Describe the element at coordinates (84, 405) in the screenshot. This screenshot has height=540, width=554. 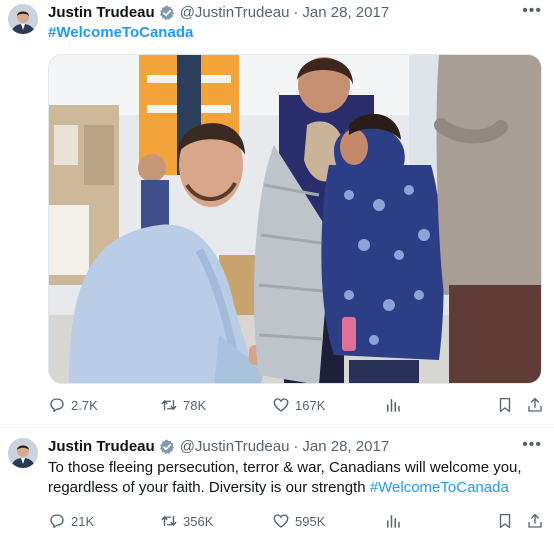
I see `reply-count: 2.7K` at that location.